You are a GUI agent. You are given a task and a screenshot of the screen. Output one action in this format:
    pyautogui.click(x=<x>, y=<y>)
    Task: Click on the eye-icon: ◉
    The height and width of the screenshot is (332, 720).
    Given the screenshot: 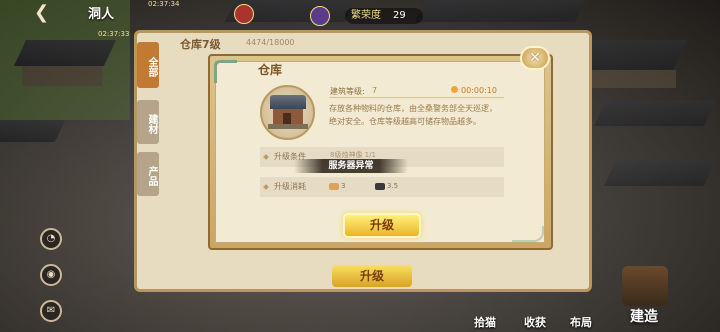 What is the action you would take?
    pyautogui.click(x=51, y=275)
    